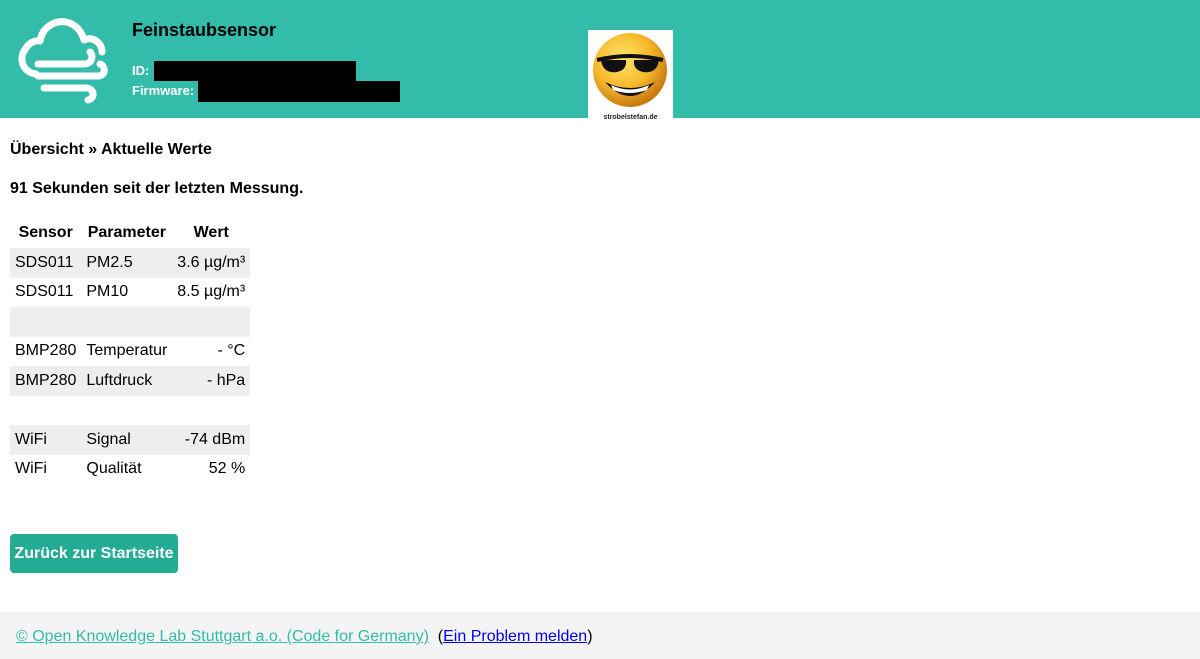  Describe the element at coordinates (127, 381) in the screenshot. I see `cell-parameter: Luftdruck` at that location.